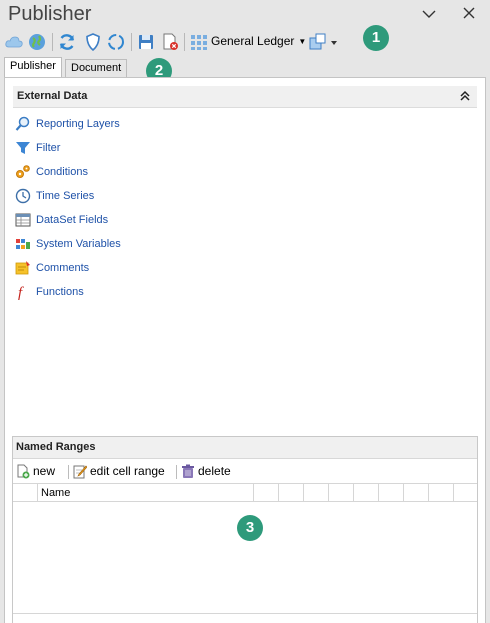 Image resolution: width=490 pixels, height=623 pixels. What do you see at coordinates (214, 471) in the screenshot?
I see `delete-button-label: delete` at bounding box center [214, 471].